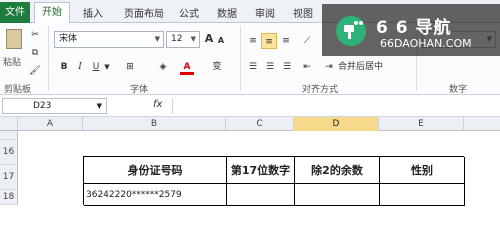  What do you see at coordinates (139, 90) in the screenshot?
I see `font-group-label: 字体` at bounding box center [139, 90].